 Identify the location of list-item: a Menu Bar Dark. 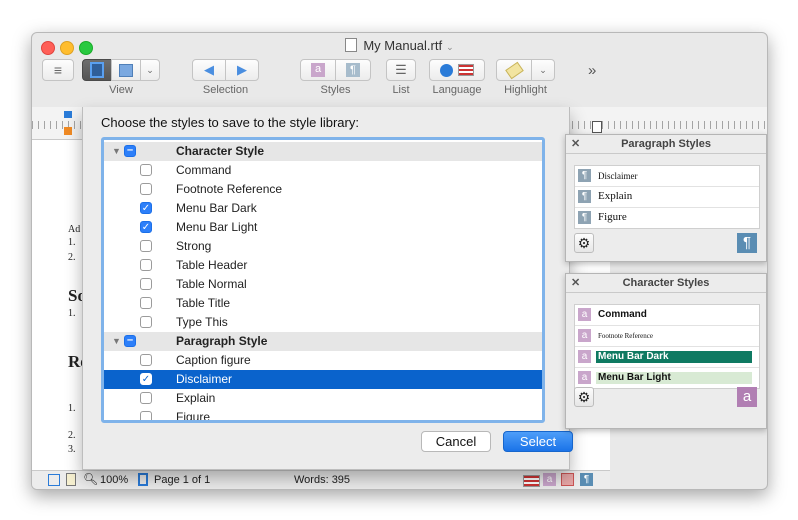
(667, 357).